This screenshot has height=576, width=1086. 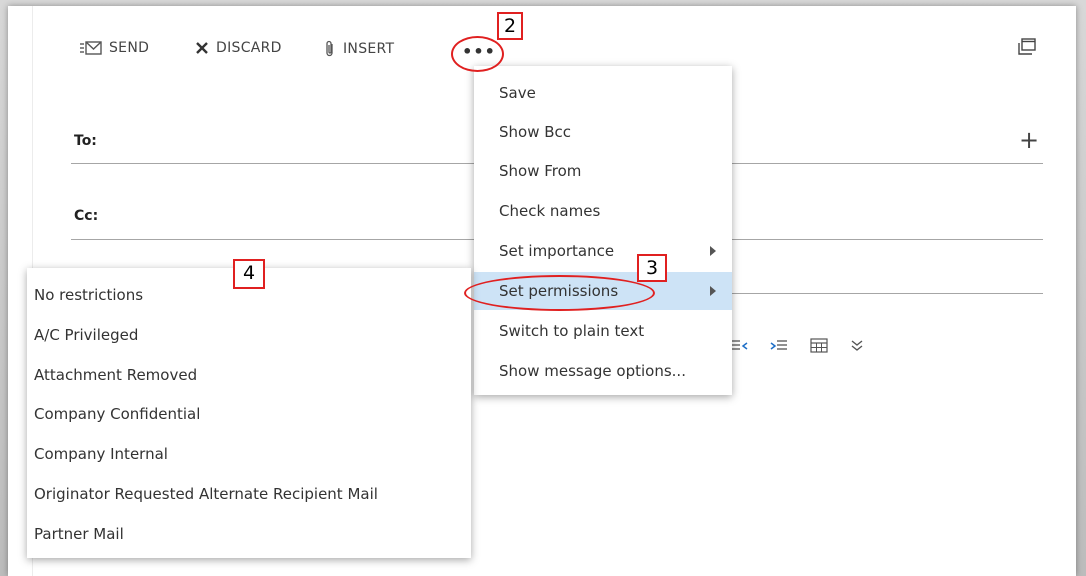 I want to click on menu-item-show-from: Show From, so click(x=603, y=171).